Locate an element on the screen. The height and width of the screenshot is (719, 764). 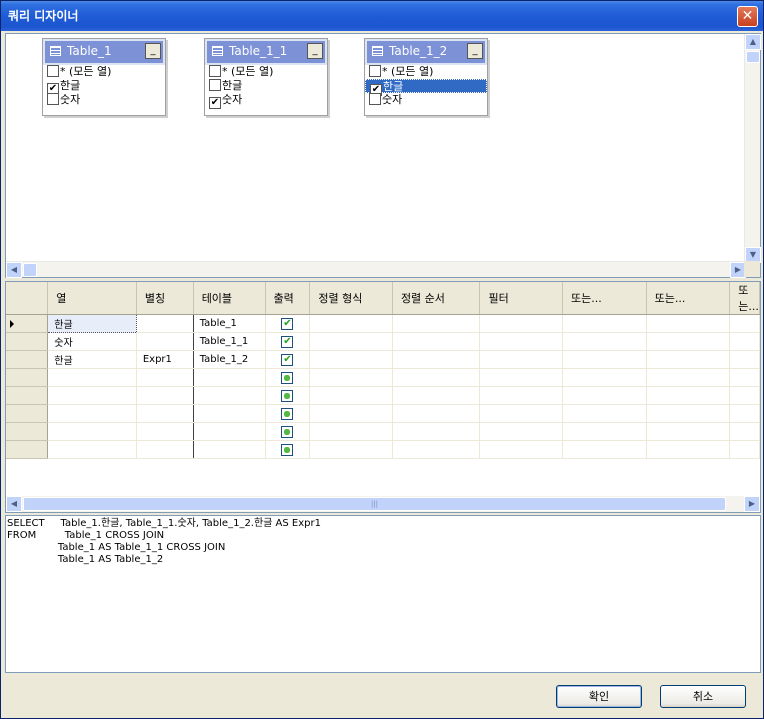
cancel-button: 취소 is located at coordinates (703, 696).